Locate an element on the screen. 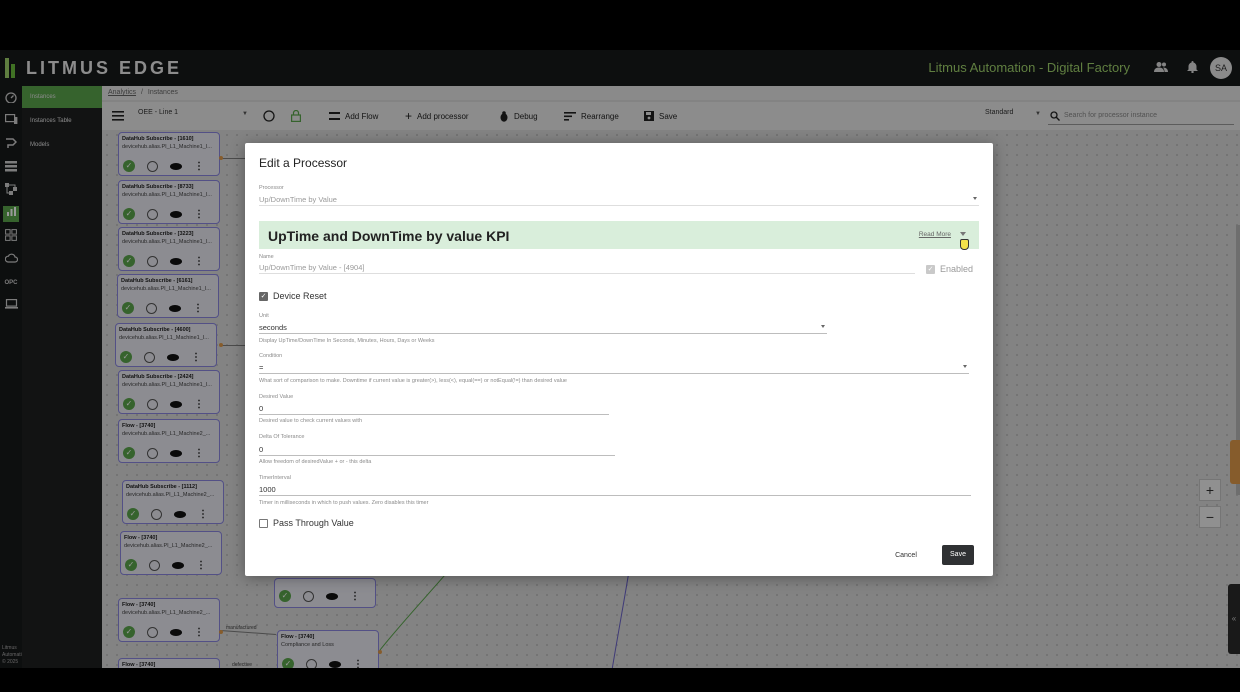 Image resolution: width=1240 pixels, height=692 pixels. dialog-title: Edit a Processor is located at coordinates (303, 163).